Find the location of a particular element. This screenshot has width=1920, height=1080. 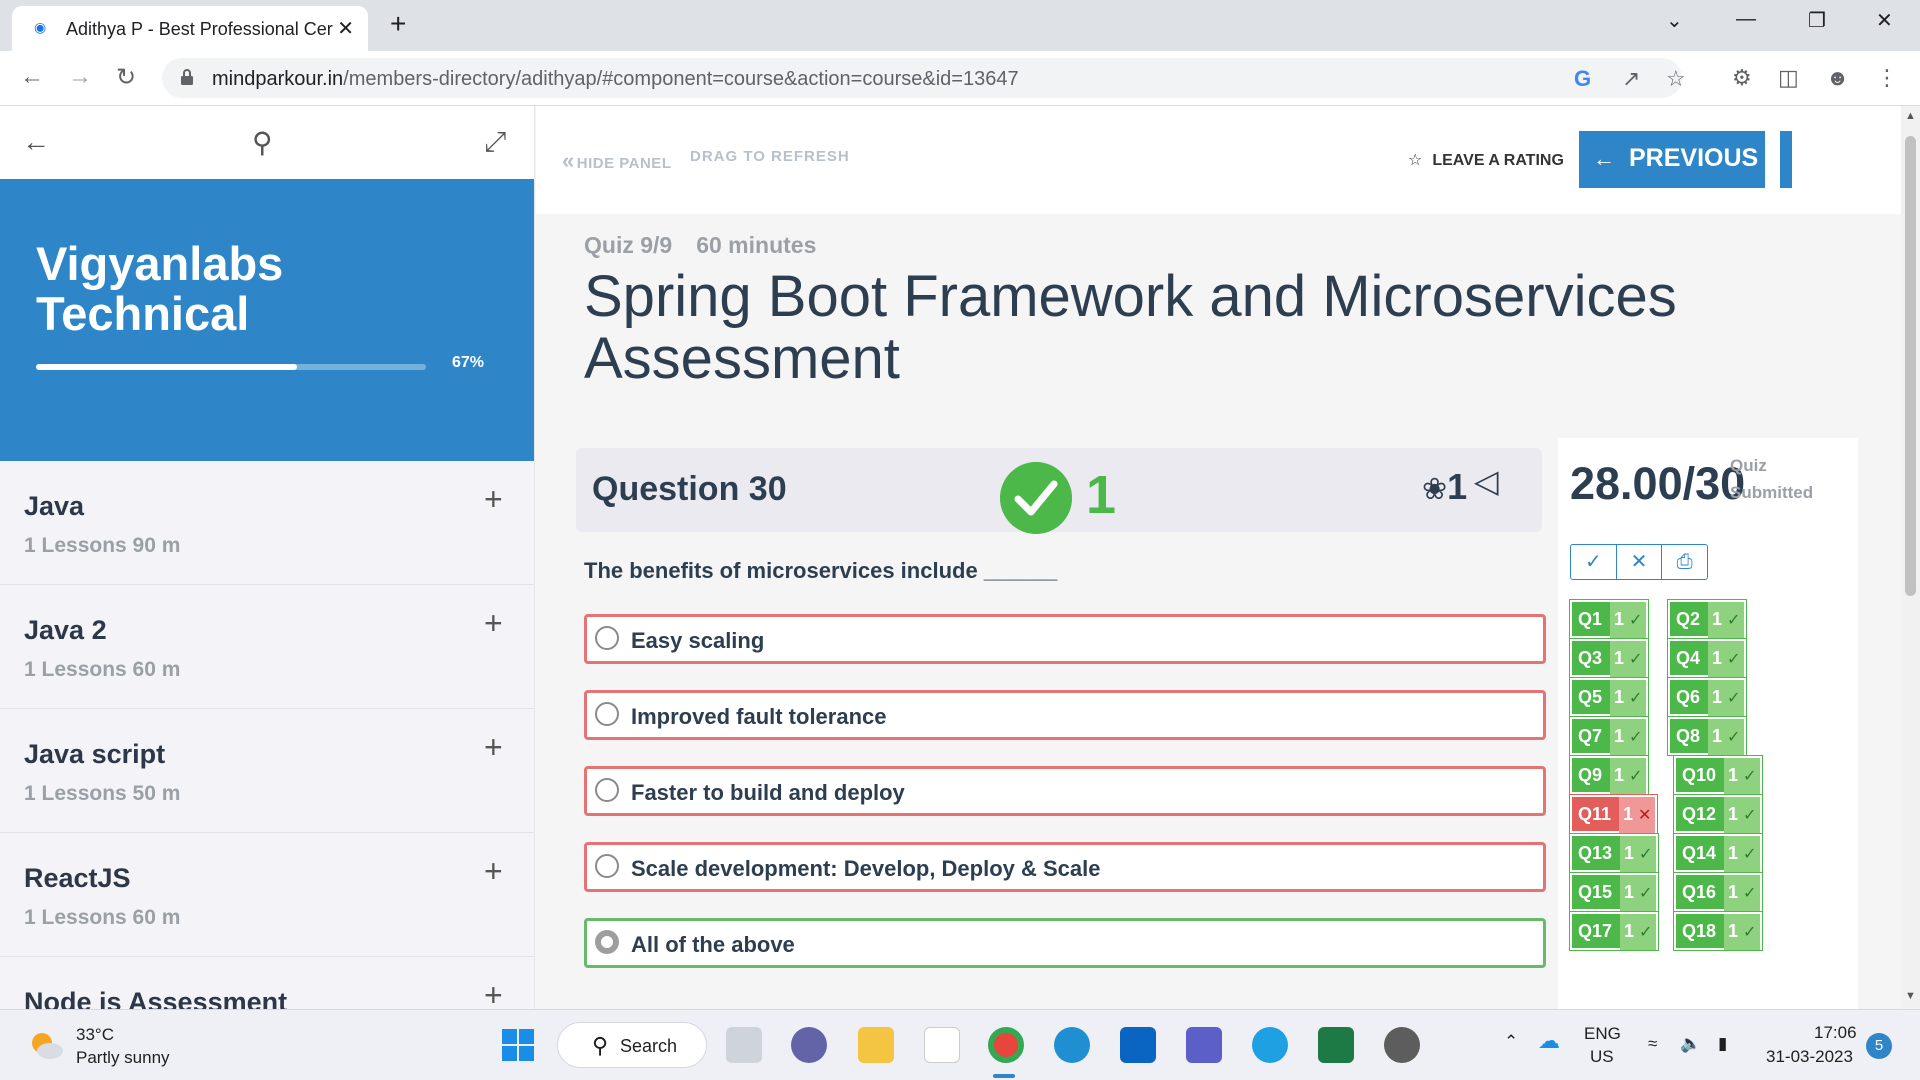

filter-correct-check-icon: ✓ is located at coordinates (1594, 562).